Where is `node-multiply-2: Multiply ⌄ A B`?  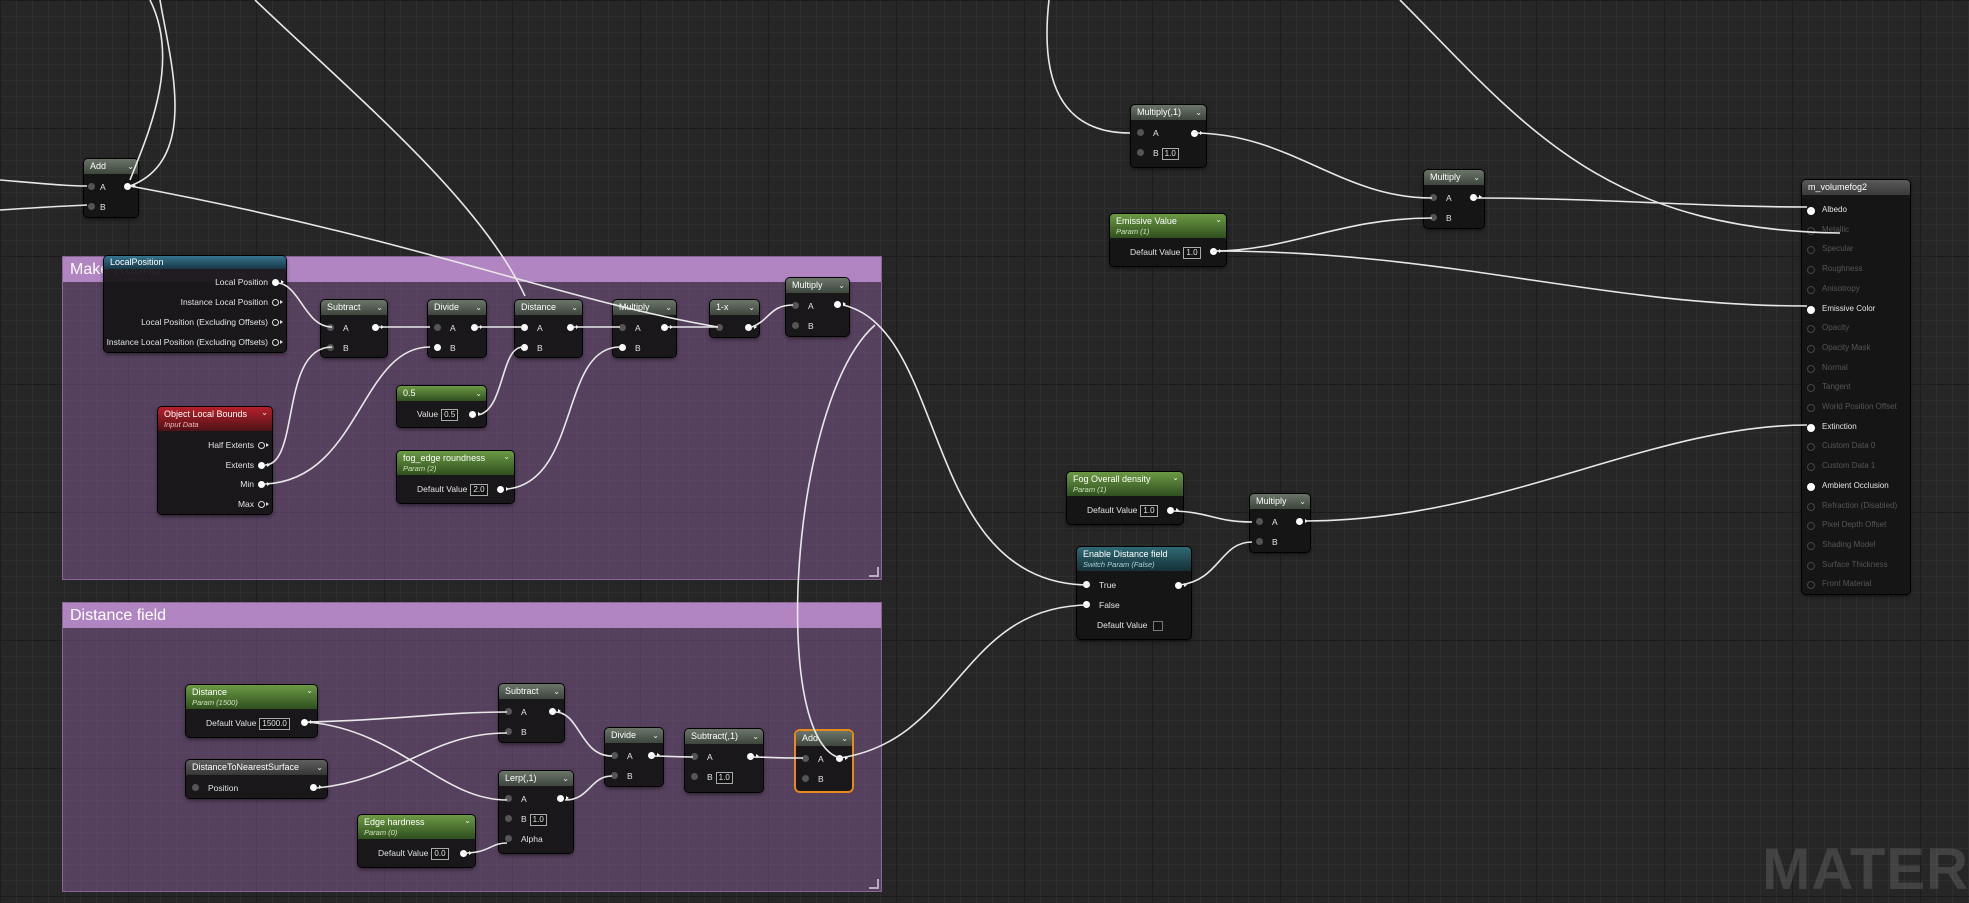
node-multiply-2: Multiply ⌄ A B is located at coordinates (817, 307).